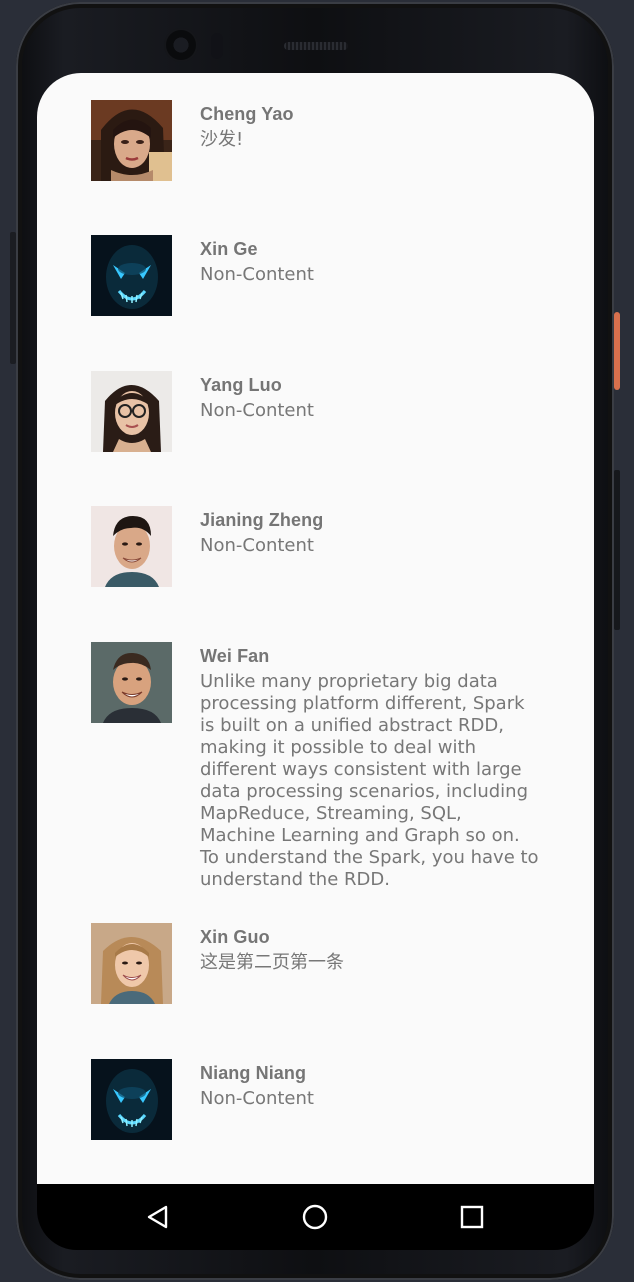 The width and height of the screenshot is (634, 1282). I want to click on recents-icon, so click(472, 1217).